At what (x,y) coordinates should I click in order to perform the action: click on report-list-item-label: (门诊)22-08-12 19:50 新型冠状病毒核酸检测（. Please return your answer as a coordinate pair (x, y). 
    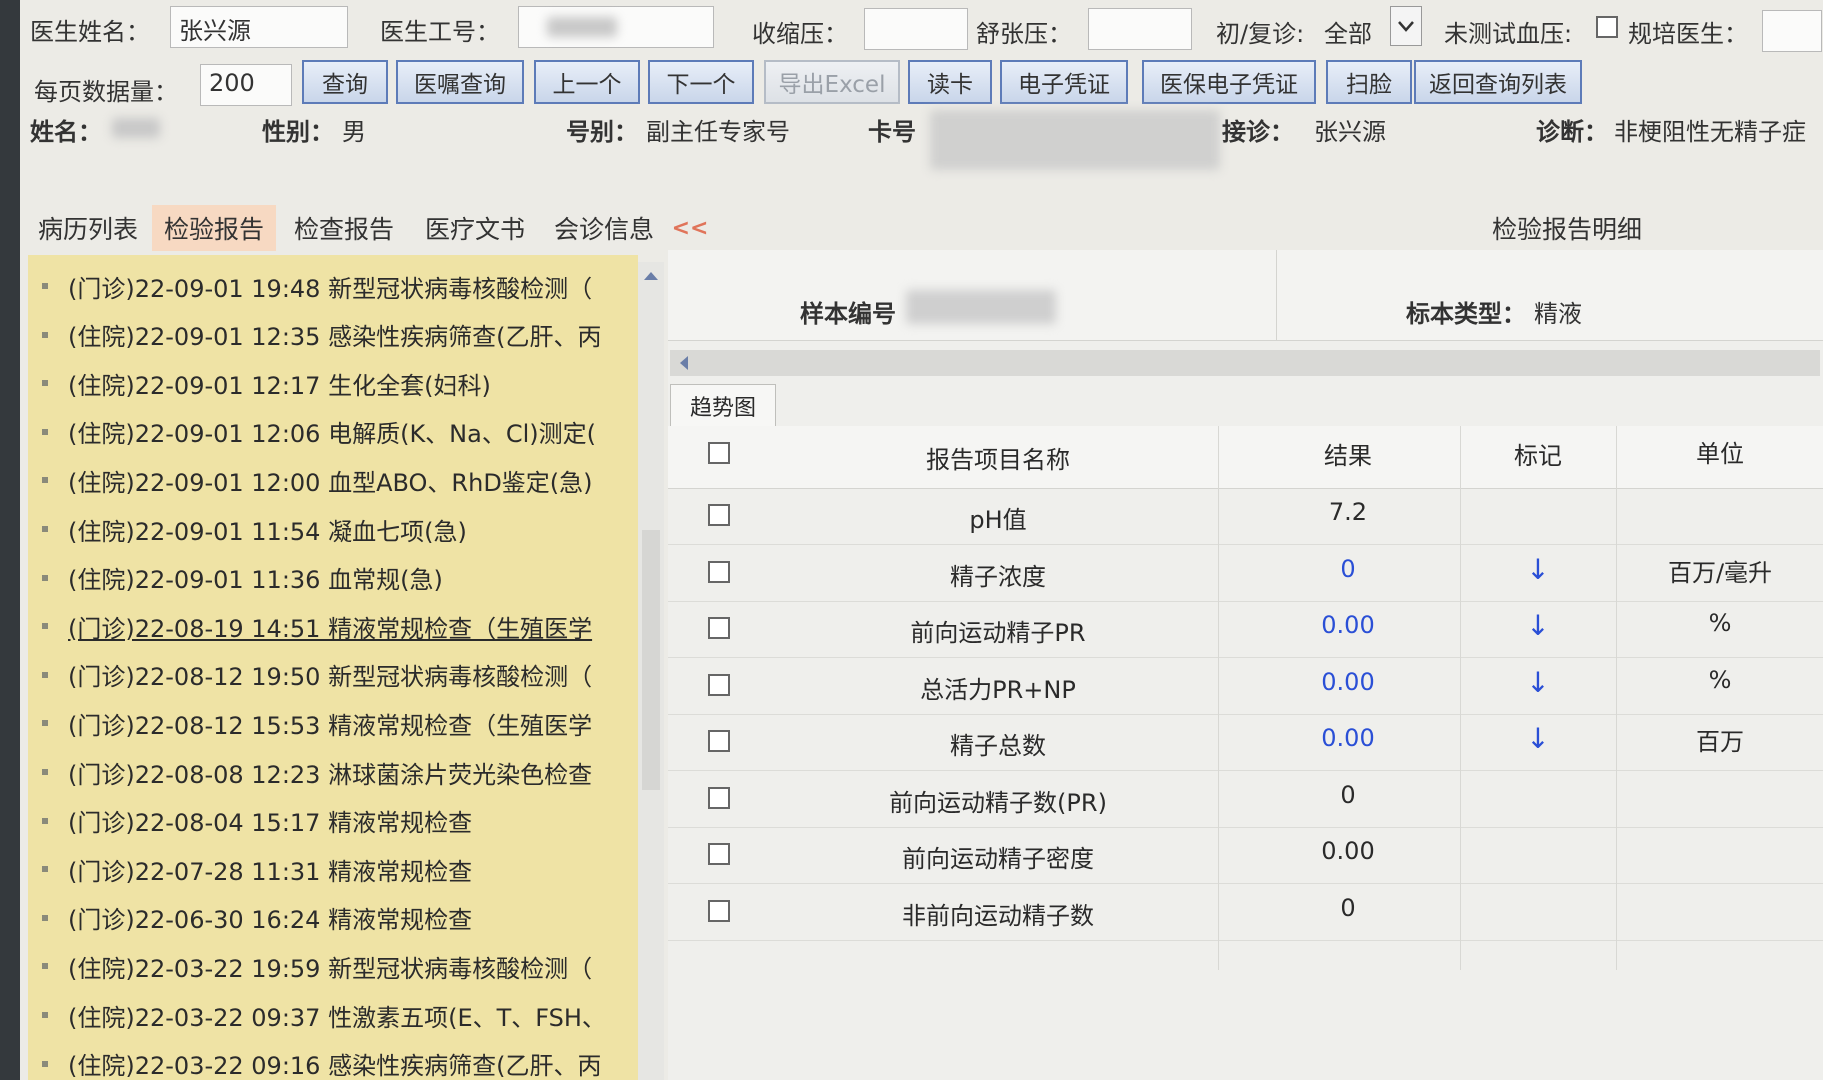
    Looking at the image, I should click on (330, 677).